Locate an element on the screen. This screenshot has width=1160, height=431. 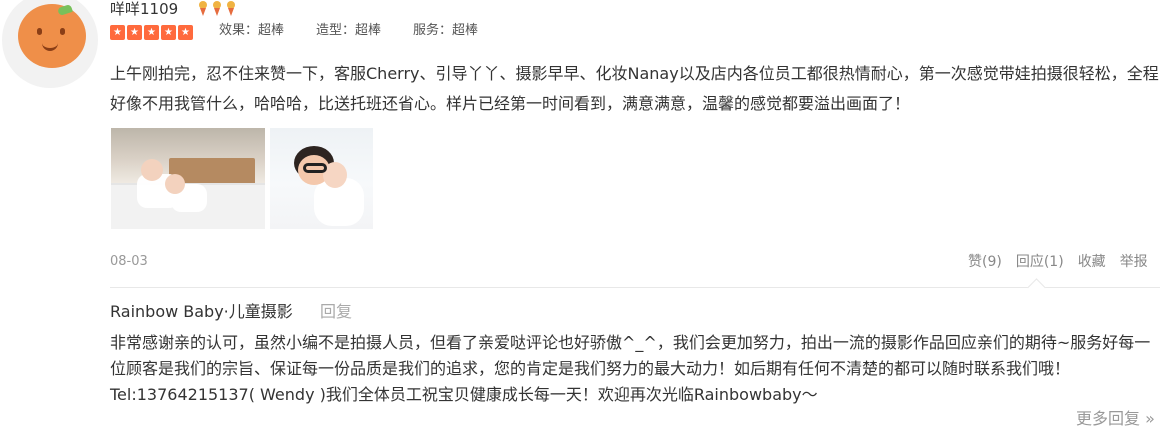
username: 咩咩1109 is located at coordinates (144, 9).